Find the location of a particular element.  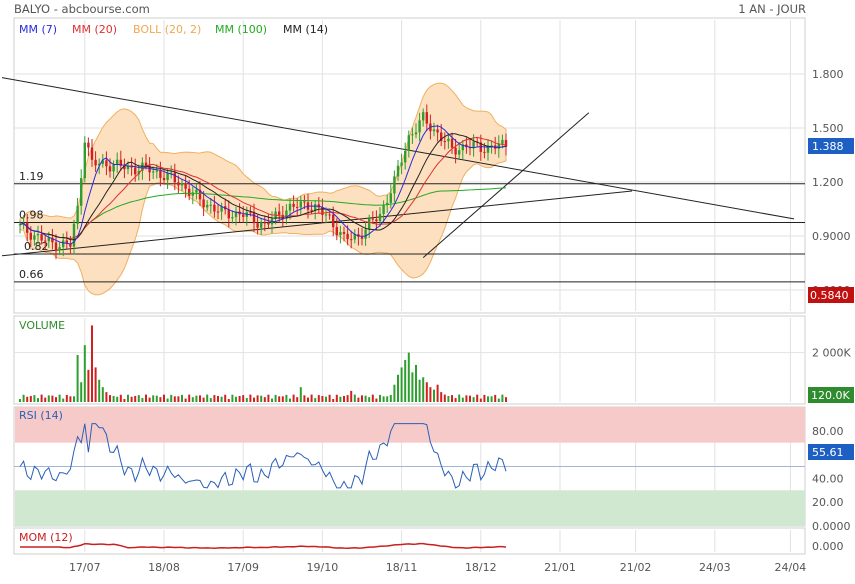

x-tick-label: 24/04 is located at coordinates (791, 567).